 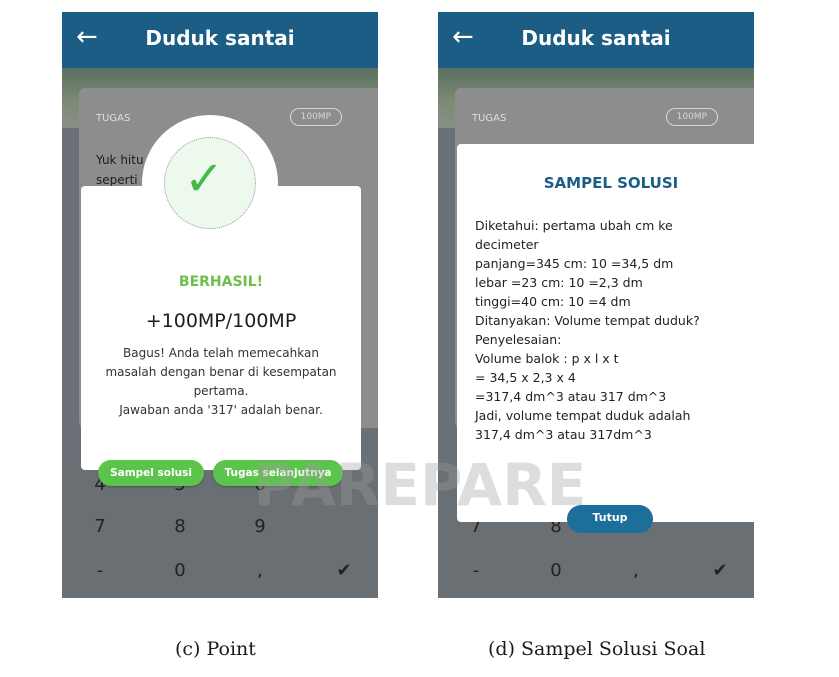 I want to click on solution-line: Jadi, volume tempat duduk adalah, so click(x=583, y=415).